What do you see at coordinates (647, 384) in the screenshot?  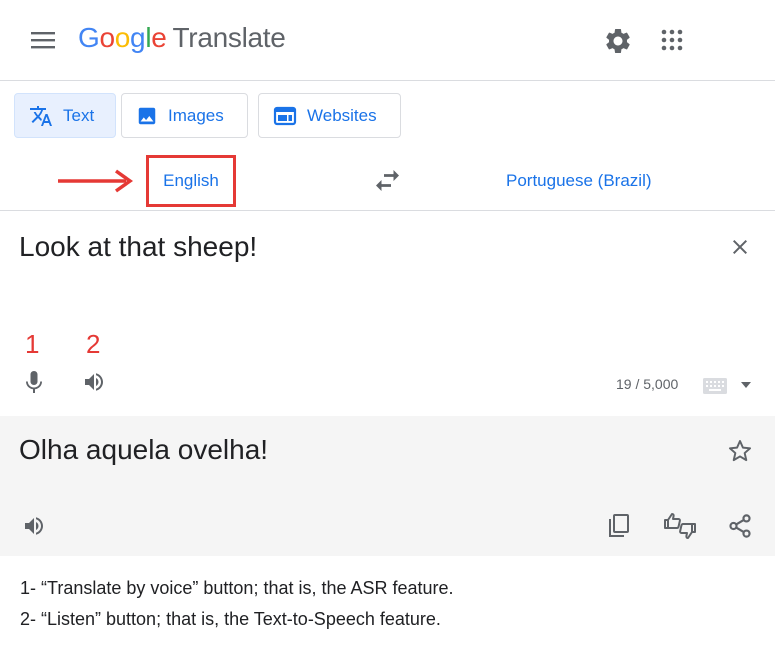 I see `character-count: 19 / 5,000` at bounding box center [647, 384].